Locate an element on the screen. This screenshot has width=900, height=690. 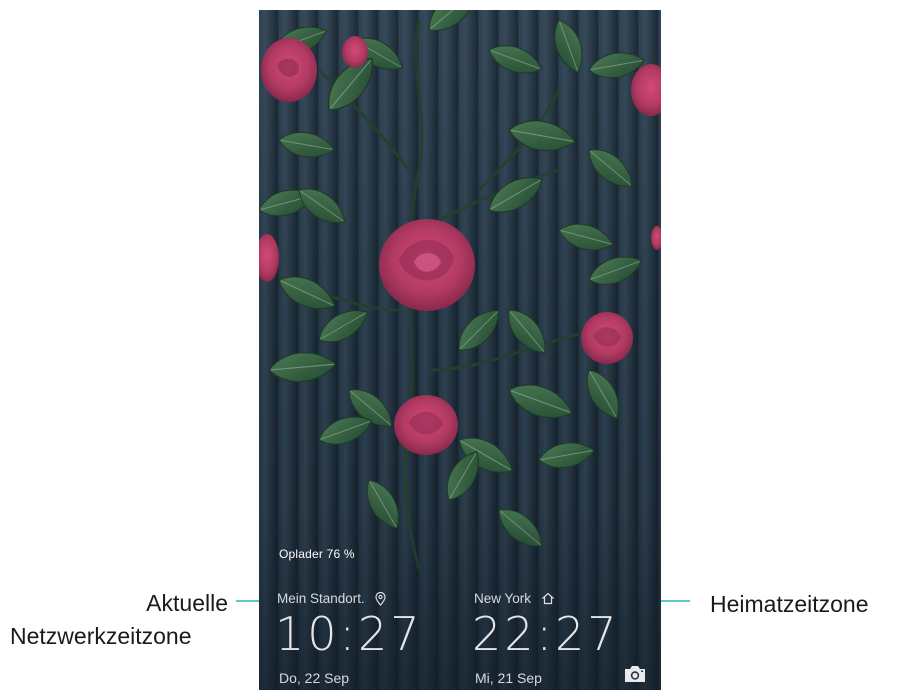
camera-icon is located at coordinates (635, 674).